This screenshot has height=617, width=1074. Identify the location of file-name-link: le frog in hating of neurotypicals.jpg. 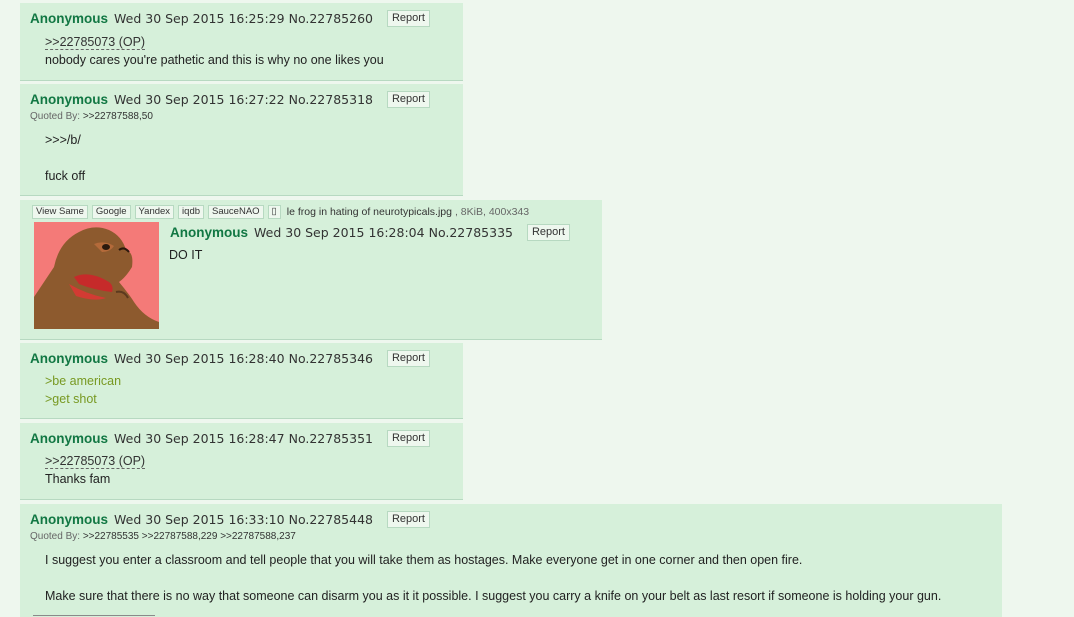
(369, 212).